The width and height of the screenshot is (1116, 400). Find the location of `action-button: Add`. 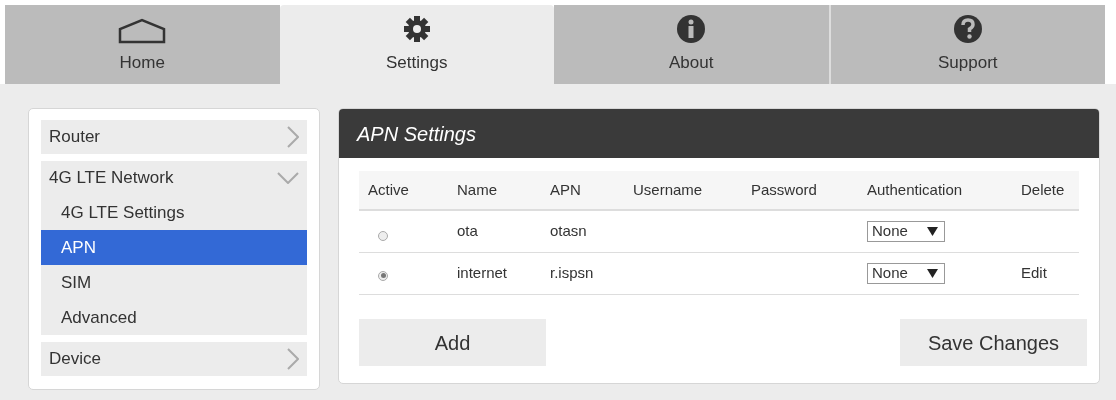

action-button: Add is located at coordinates (452, 342).